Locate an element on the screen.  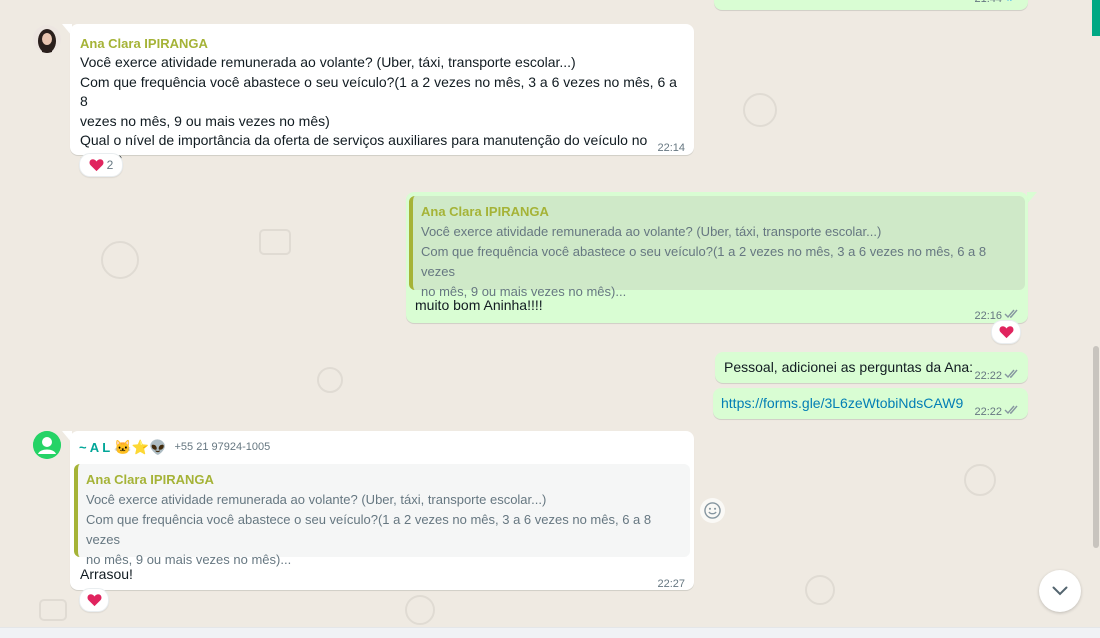
sender-header: ~ A L 🐱⭐👽 +55 21 97924-1005 is located at coordinates (174, 448).